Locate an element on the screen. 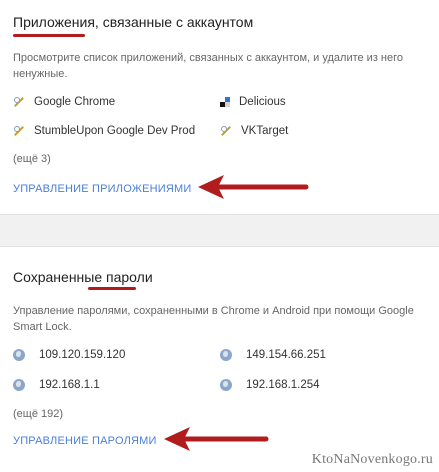 This screenshot has width=439, height=472. app-item-vktarget: VKTarget is located at coordinates (254, 131).